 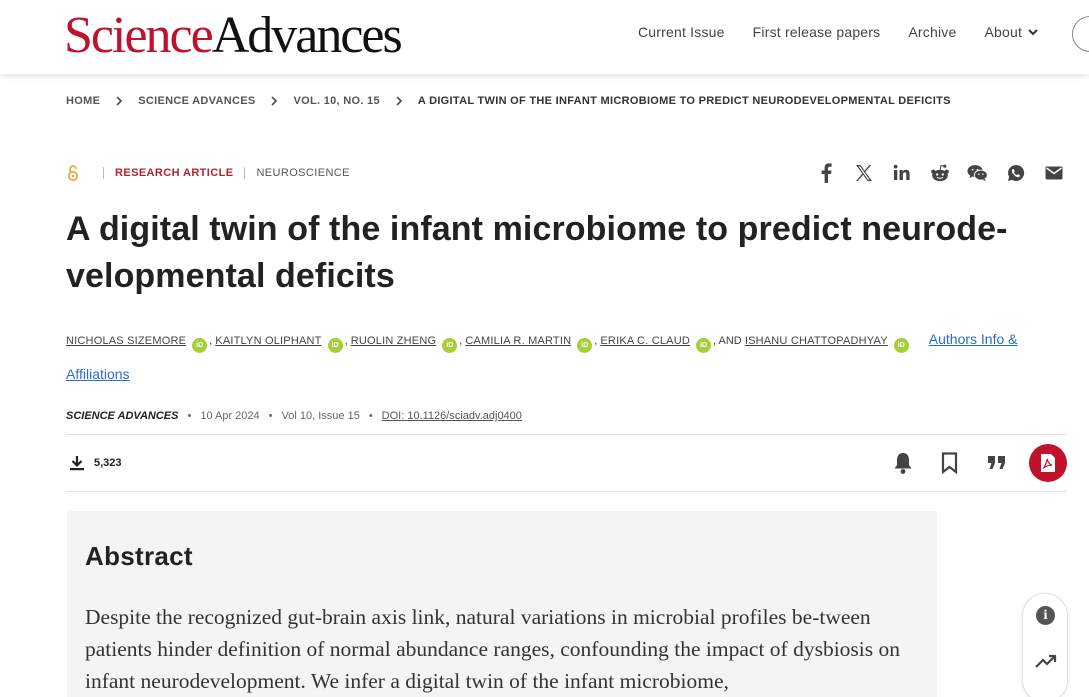 I want to click on wechat-icon, so click(x=977, y=172).